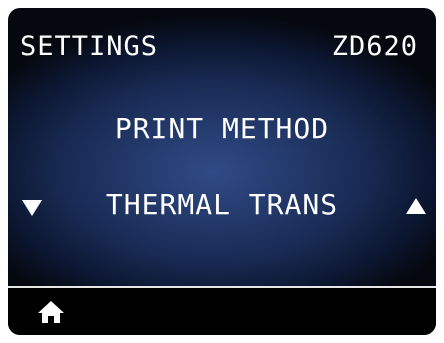 This screenshot has width=444, height=343. I want to click on home-icon, so click(51, 312).